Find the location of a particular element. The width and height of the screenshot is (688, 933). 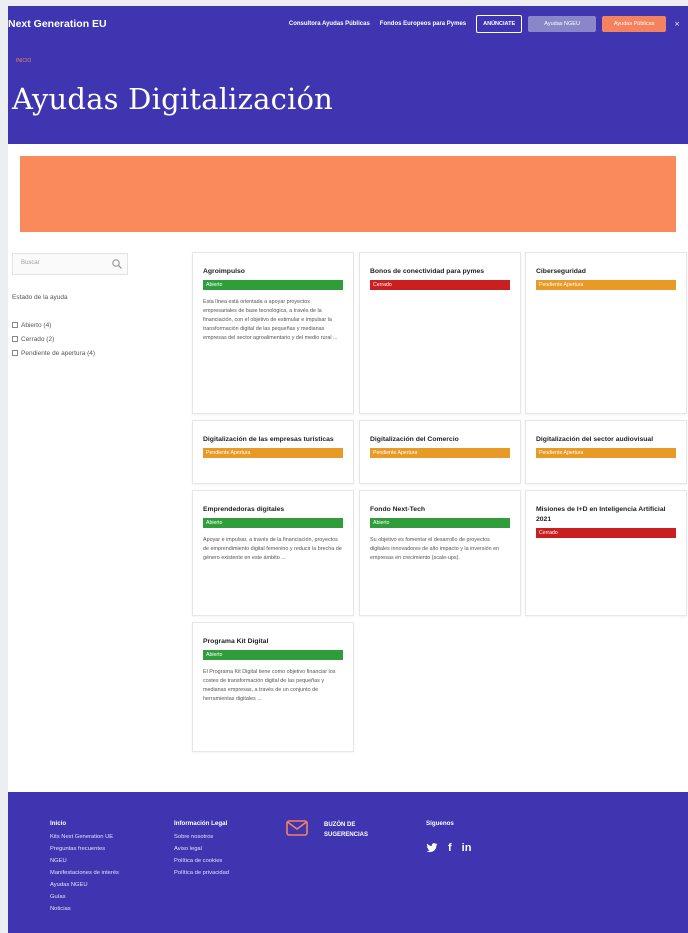

footer-link: Kits Next Generation UE is located at coordinates (84, 837).